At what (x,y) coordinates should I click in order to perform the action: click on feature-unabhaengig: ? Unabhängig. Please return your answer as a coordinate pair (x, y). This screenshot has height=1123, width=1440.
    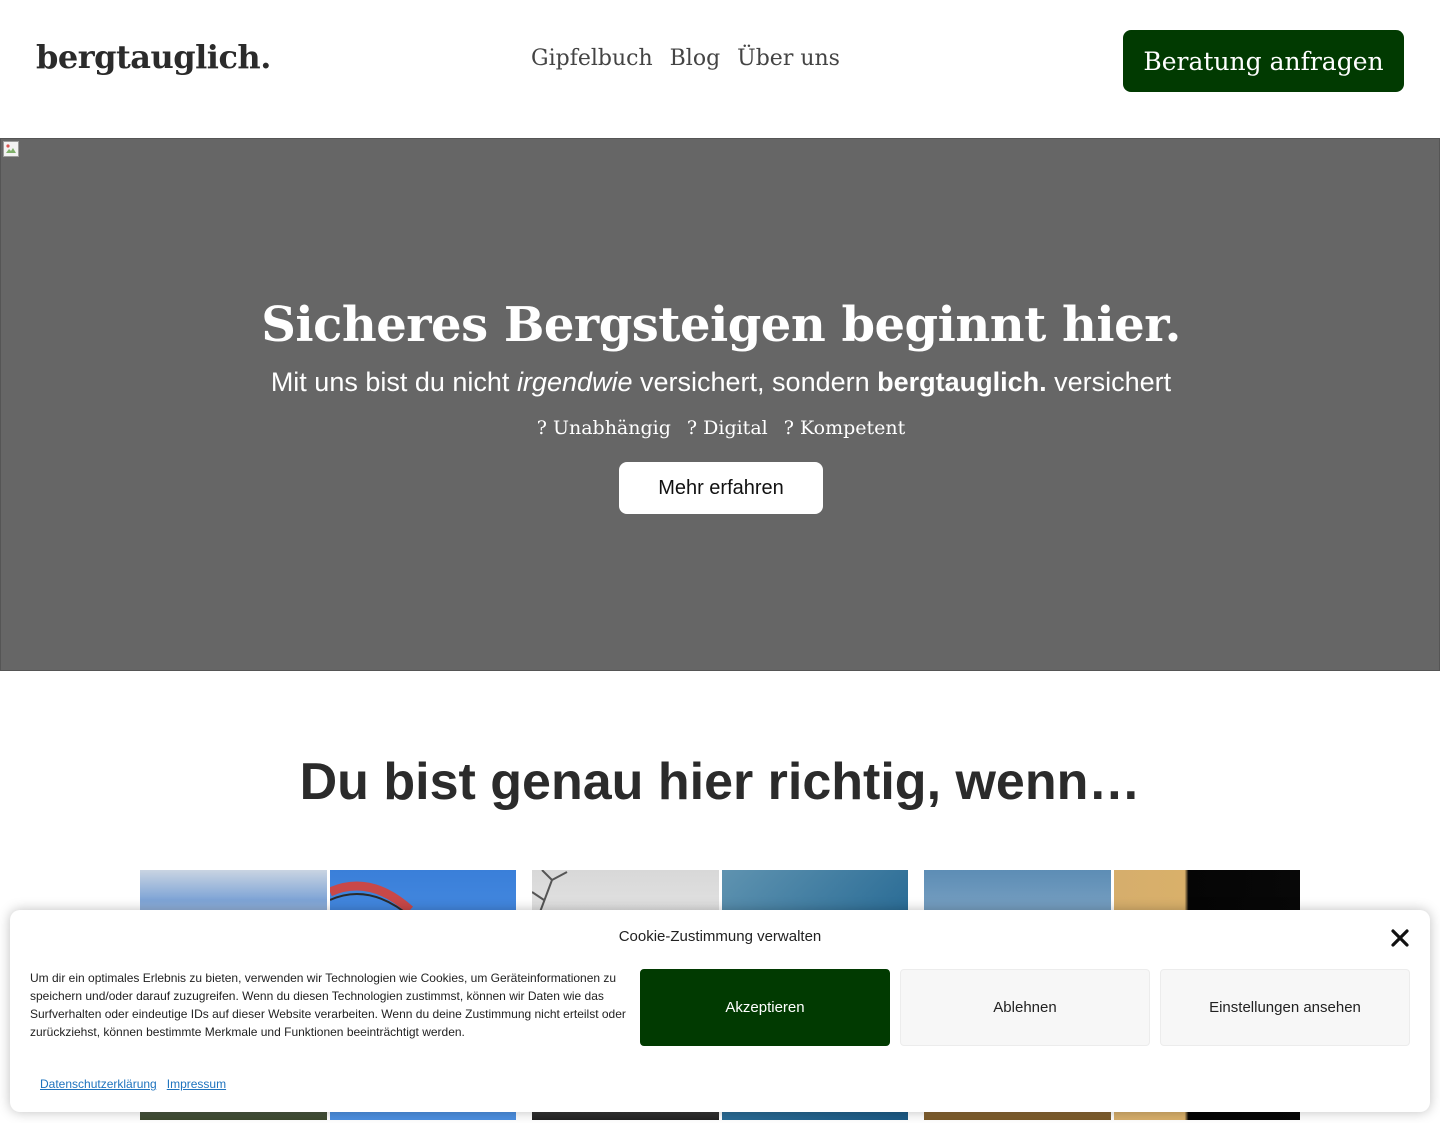
    Looking at the image, I should click on (603, 428).